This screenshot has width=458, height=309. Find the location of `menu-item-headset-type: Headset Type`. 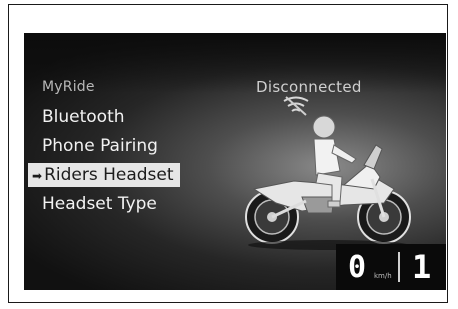

menu-item-headset-type: Headset Type is located at coordinates (99, 204).